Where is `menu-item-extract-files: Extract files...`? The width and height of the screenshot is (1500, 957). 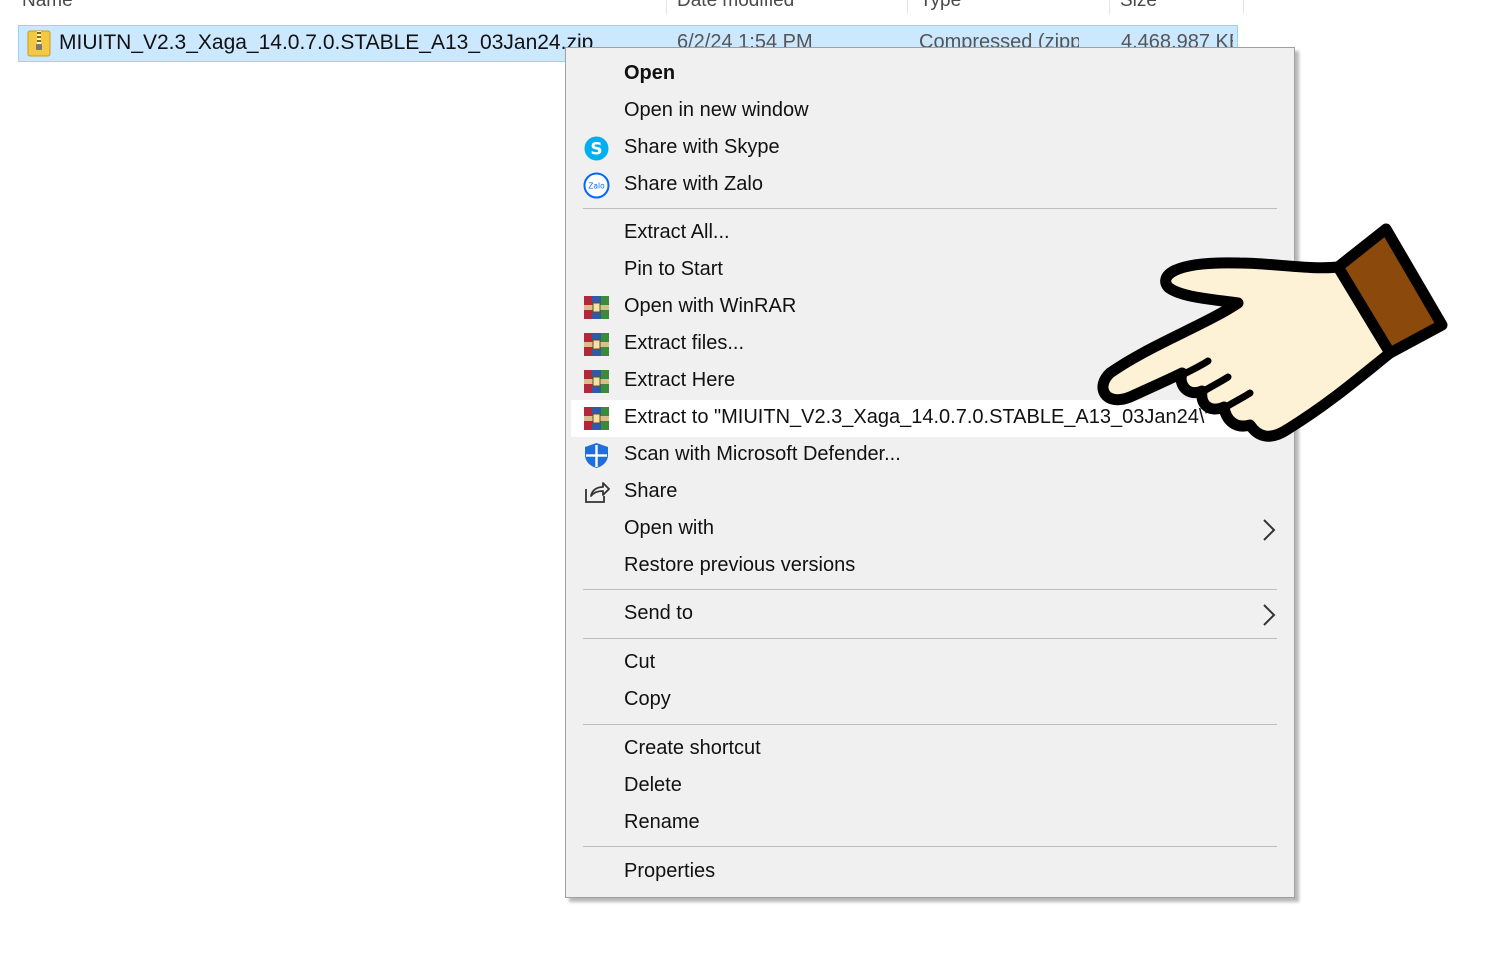 menu-item-extract-files: Extract files... is located at coordinates (930, 344).